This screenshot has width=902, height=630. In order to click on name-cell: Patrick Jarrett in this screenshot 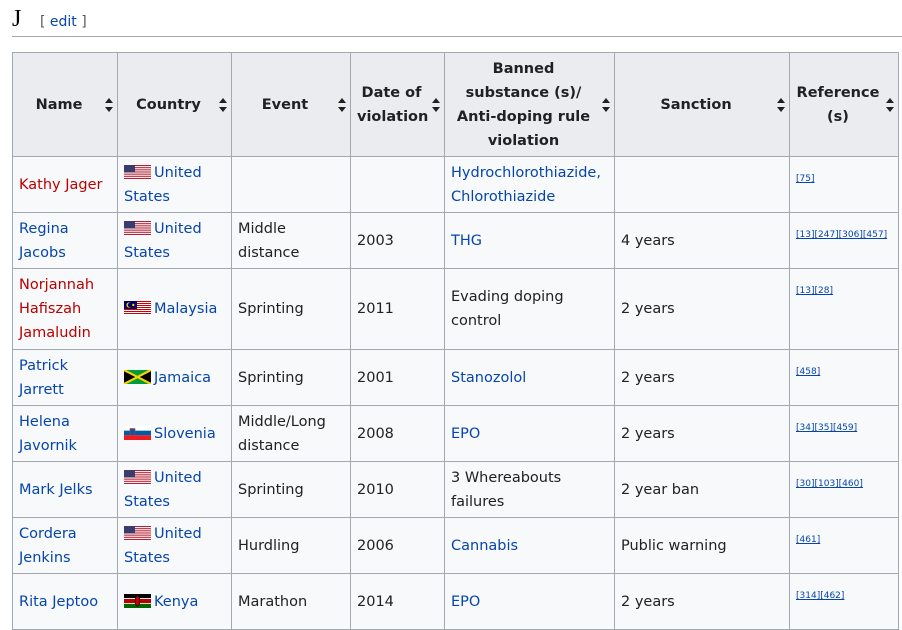, I will do `click(65, 377)`.